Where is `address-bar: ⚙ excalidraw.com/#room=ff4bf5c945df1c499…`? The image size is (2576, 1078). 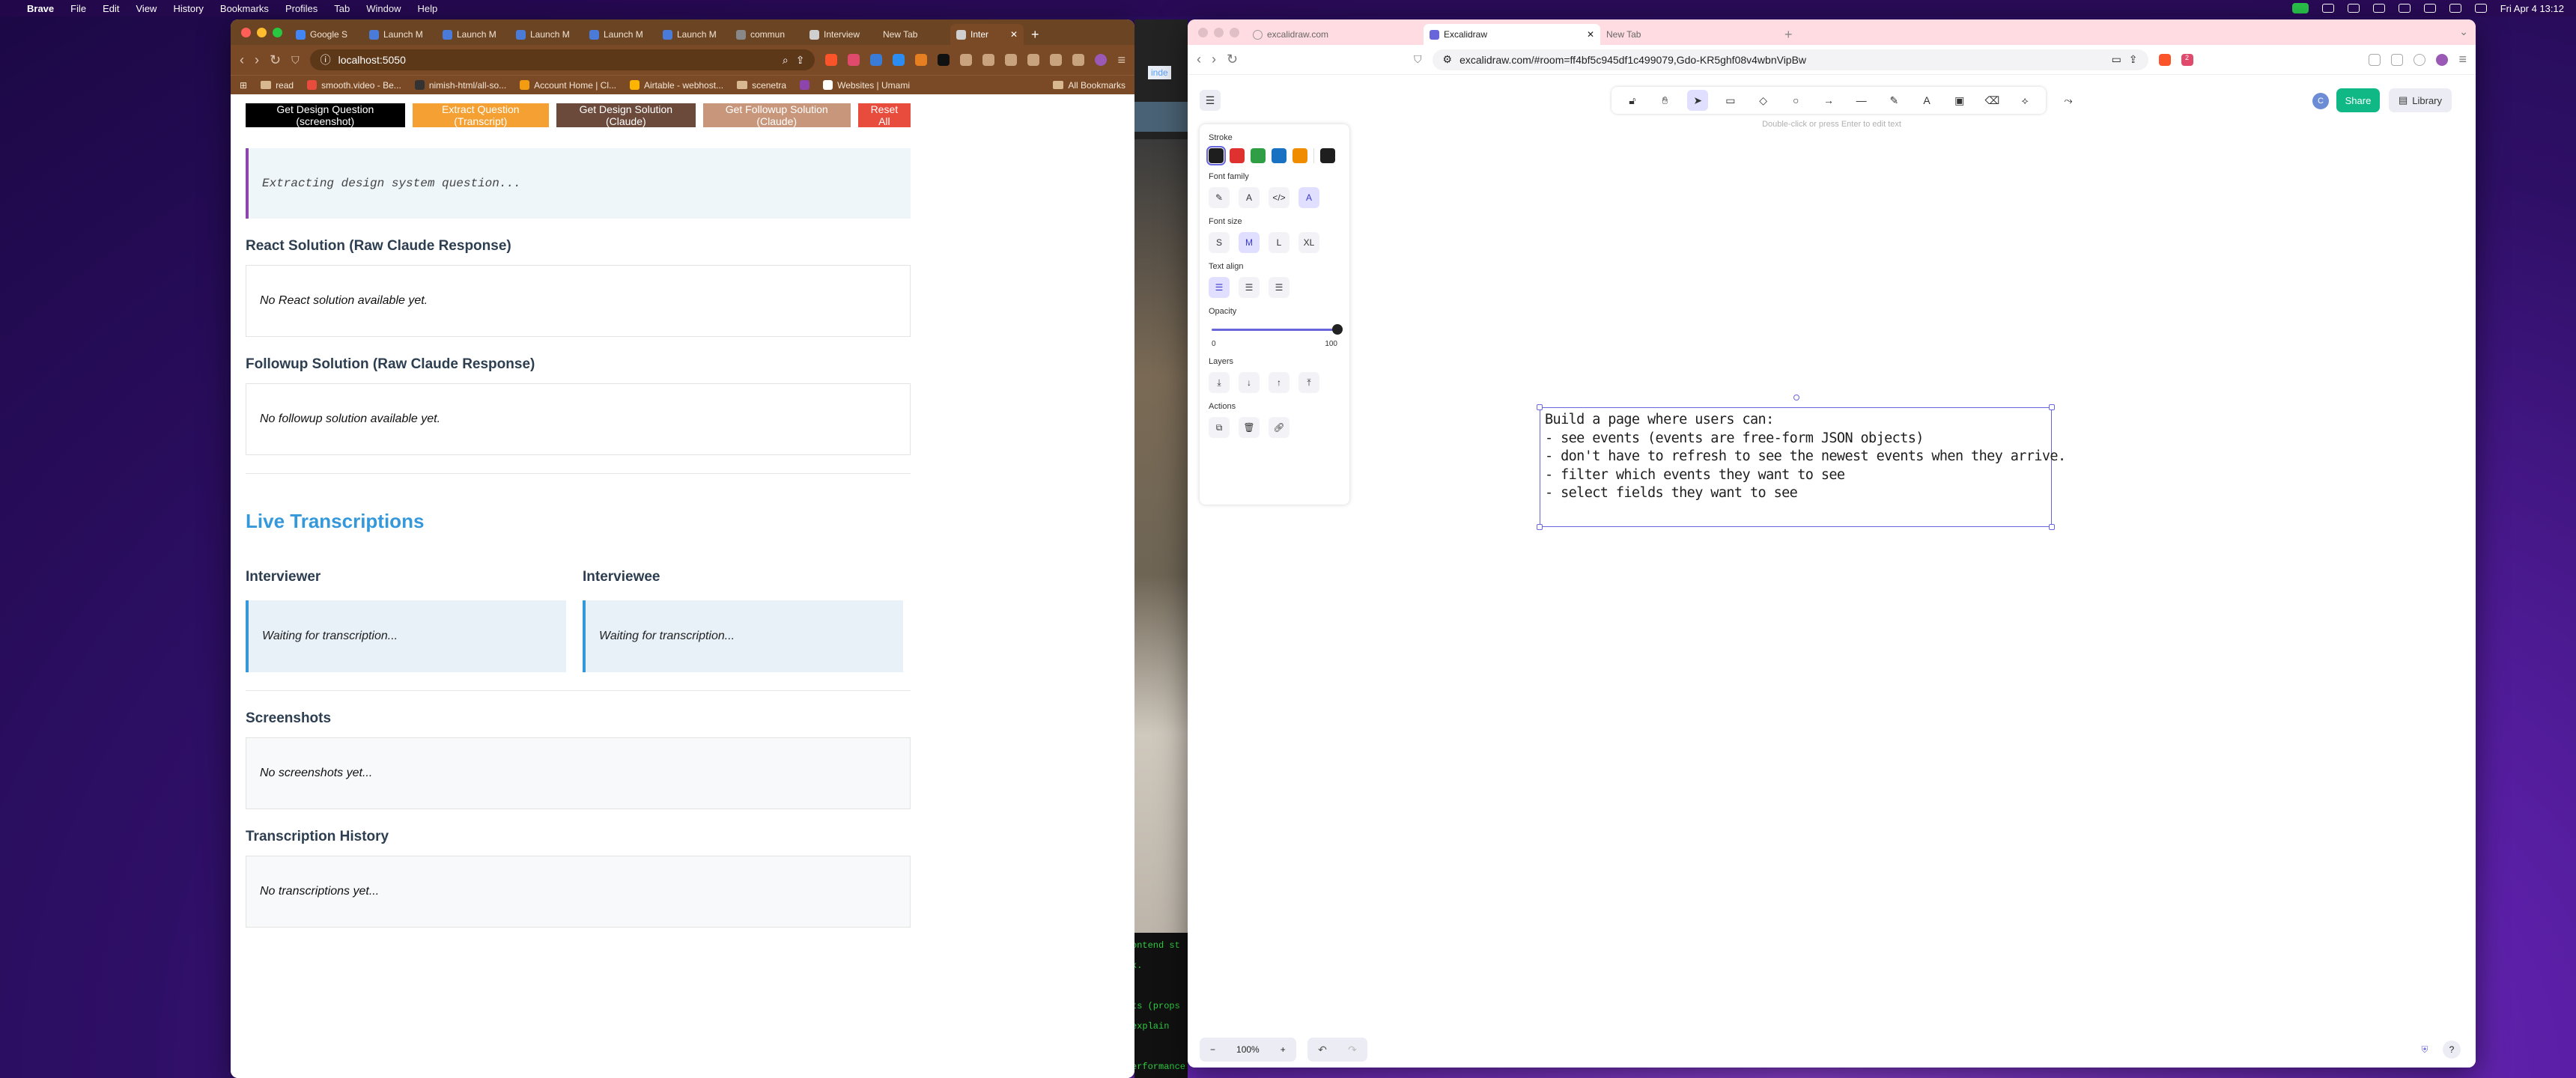
address-bar: ⚙ excalidraw.com/#room=ff4bf5c945df1c499… is located at coordinates (1790, 59).